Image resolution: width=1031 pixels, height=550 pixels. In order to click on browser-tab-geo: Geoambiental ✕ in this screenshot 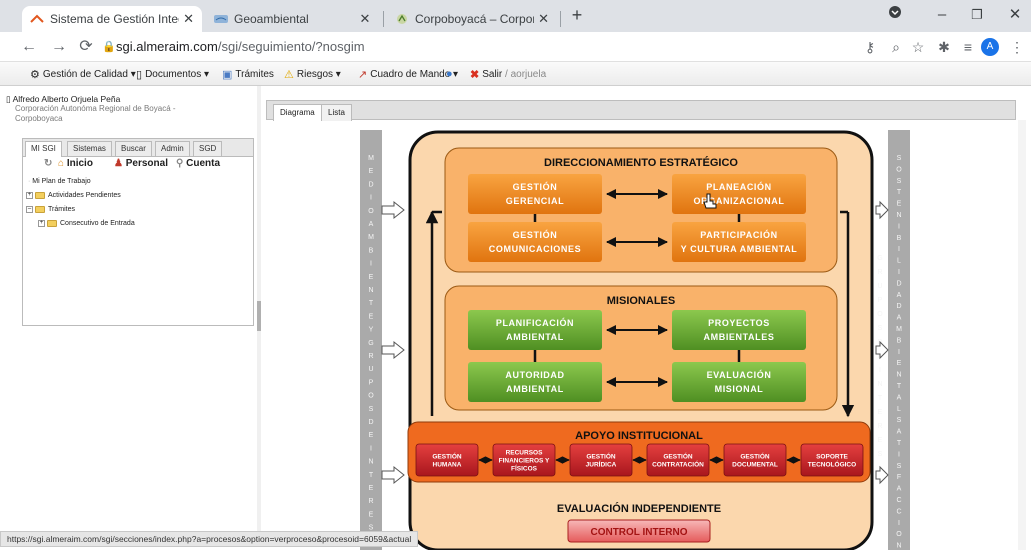, I will do `click(293, 19)`.